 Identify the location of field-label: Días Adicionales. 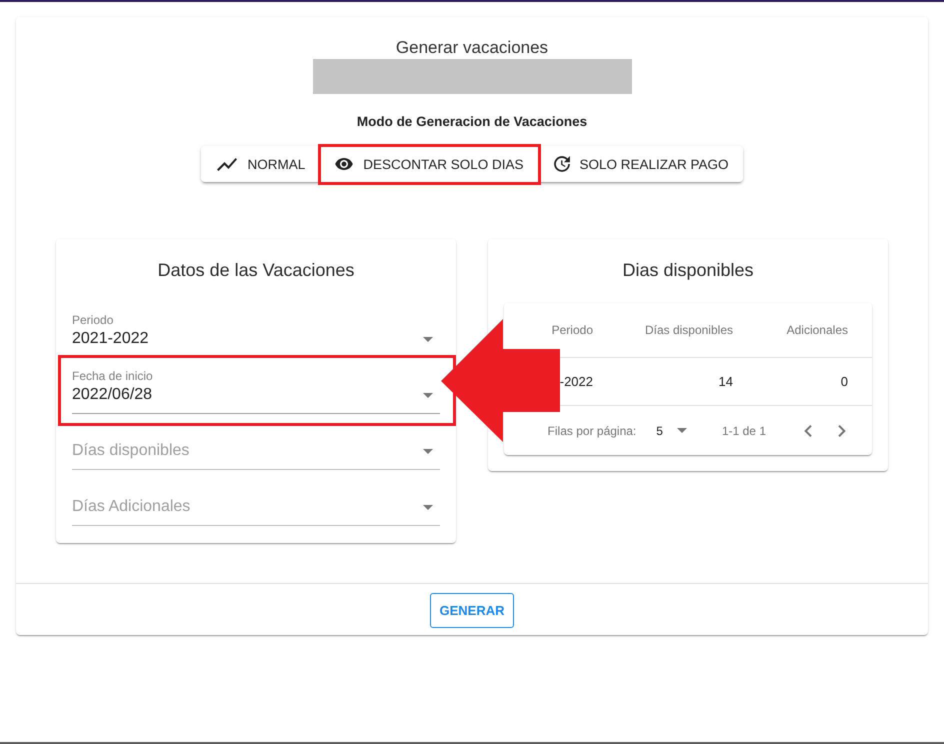
(131, 507).